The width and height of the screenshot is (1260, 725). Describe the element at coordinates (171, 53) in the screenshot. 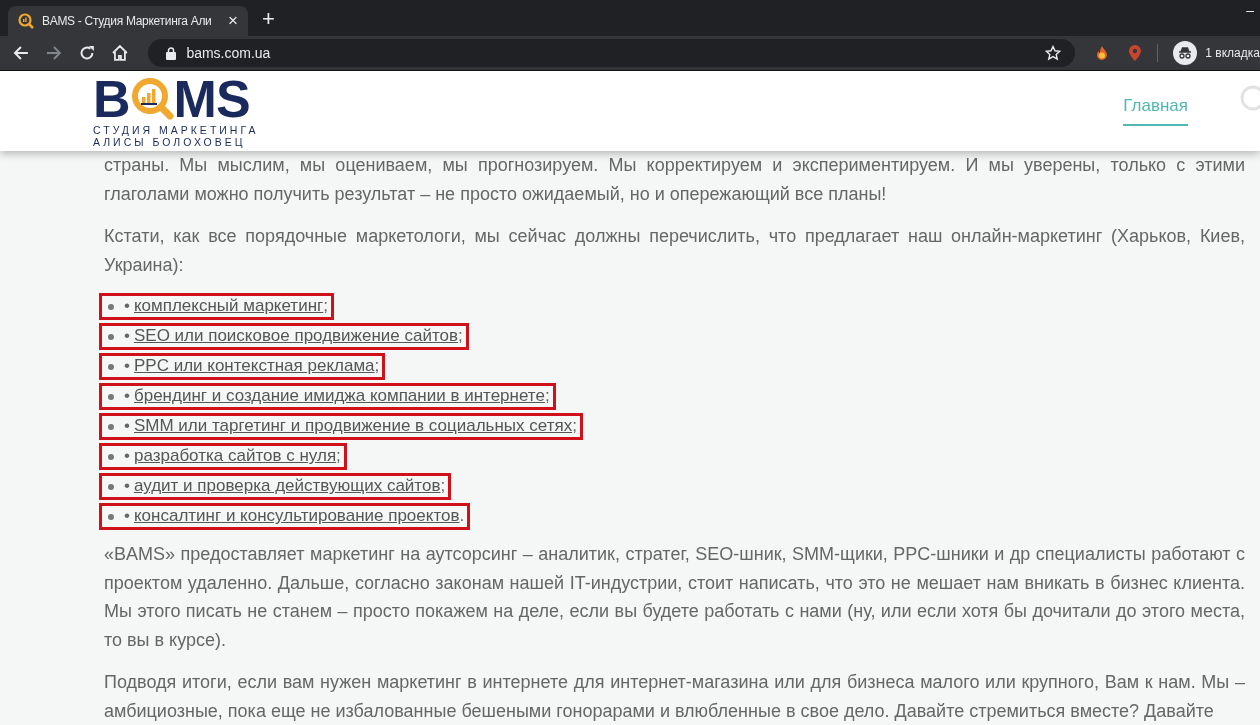

I see `lock-icon` at that location.